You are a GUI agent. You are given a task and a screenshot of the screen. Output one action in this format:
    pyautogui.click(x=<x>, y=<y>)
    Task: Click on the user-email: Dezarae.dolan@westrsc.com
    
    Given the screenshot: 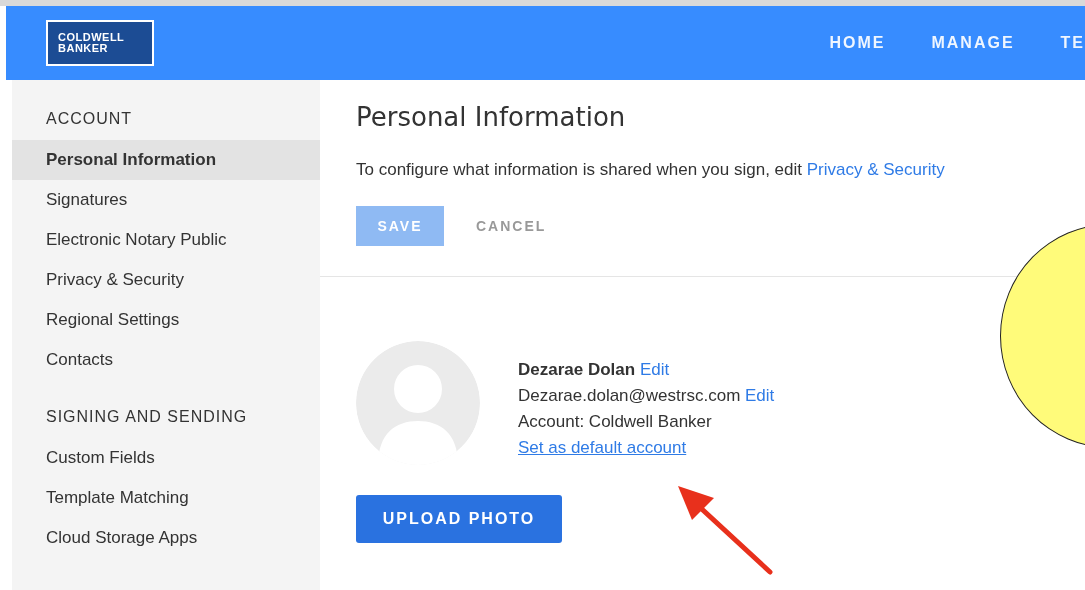 What is the action you would take?
    pyautogui.click(x=629, y=395)
    